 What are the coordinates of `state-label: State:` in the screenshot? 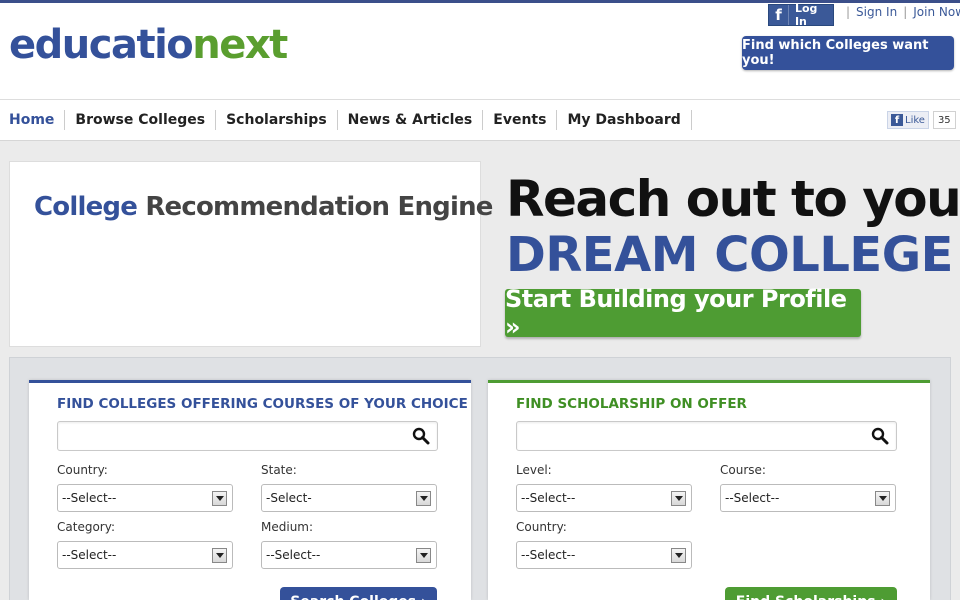 It's located at (279, 470).